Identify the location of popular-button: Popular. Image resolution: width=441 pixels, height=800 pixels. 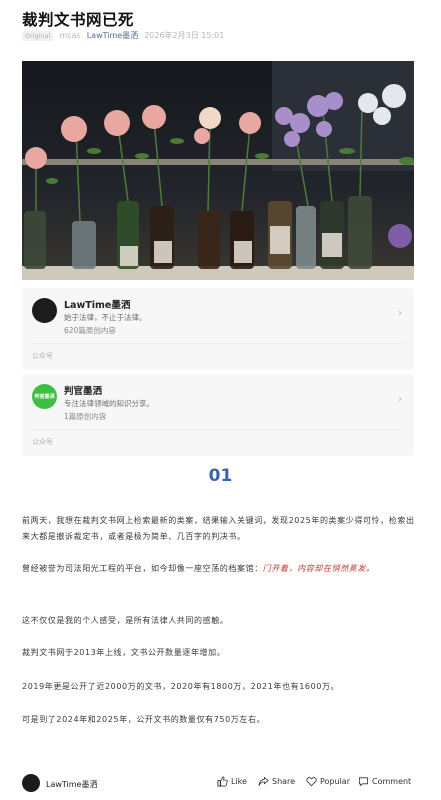
(328, 781).